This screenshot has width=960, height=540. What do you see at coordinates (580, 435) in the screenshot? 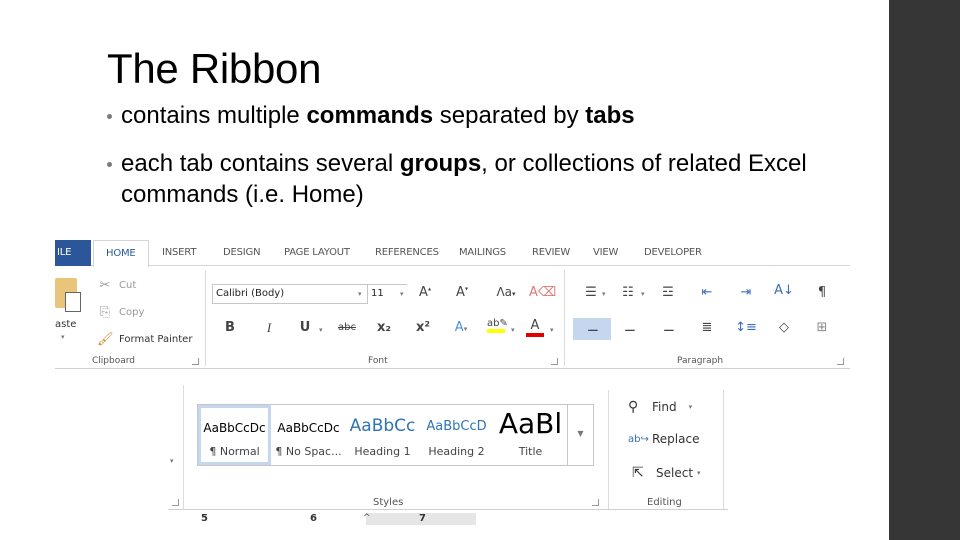
I see `styles-more-button: ▼` at bounding box center [580, 435].